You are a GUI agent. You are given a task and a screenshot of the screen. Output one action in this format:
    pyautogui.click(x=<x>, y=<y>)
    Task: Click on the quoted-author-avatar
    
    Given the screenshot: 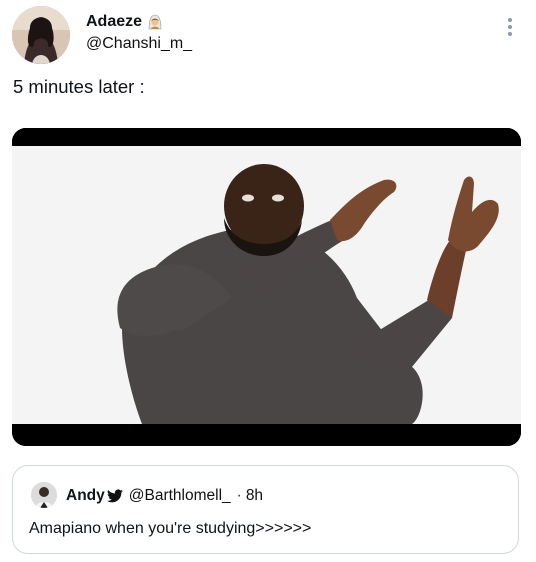 What is the action you would take?
    pyautogui.click(x=44, y=495)
    